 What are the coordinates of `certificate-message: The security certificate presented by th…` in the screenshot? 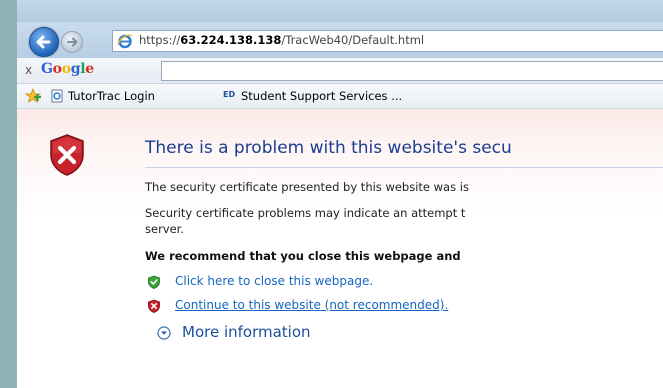 It's located at (307, 187).